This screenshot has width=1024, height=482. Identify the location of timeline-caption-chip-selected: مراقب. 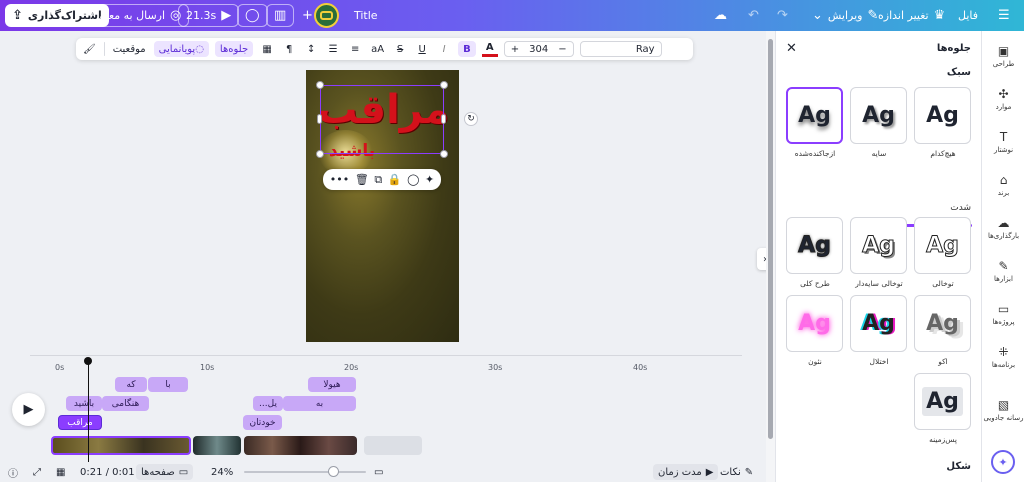
(80, 422).